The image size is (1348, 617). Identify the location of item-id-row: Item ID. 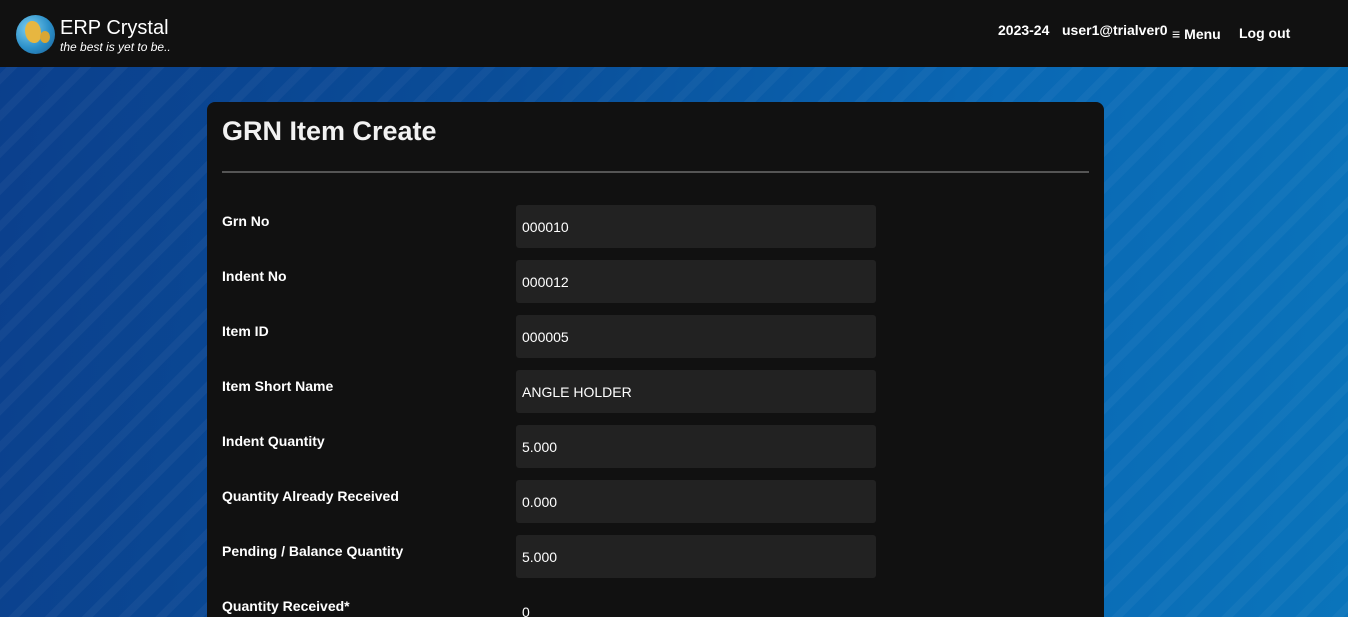
(655, 336).